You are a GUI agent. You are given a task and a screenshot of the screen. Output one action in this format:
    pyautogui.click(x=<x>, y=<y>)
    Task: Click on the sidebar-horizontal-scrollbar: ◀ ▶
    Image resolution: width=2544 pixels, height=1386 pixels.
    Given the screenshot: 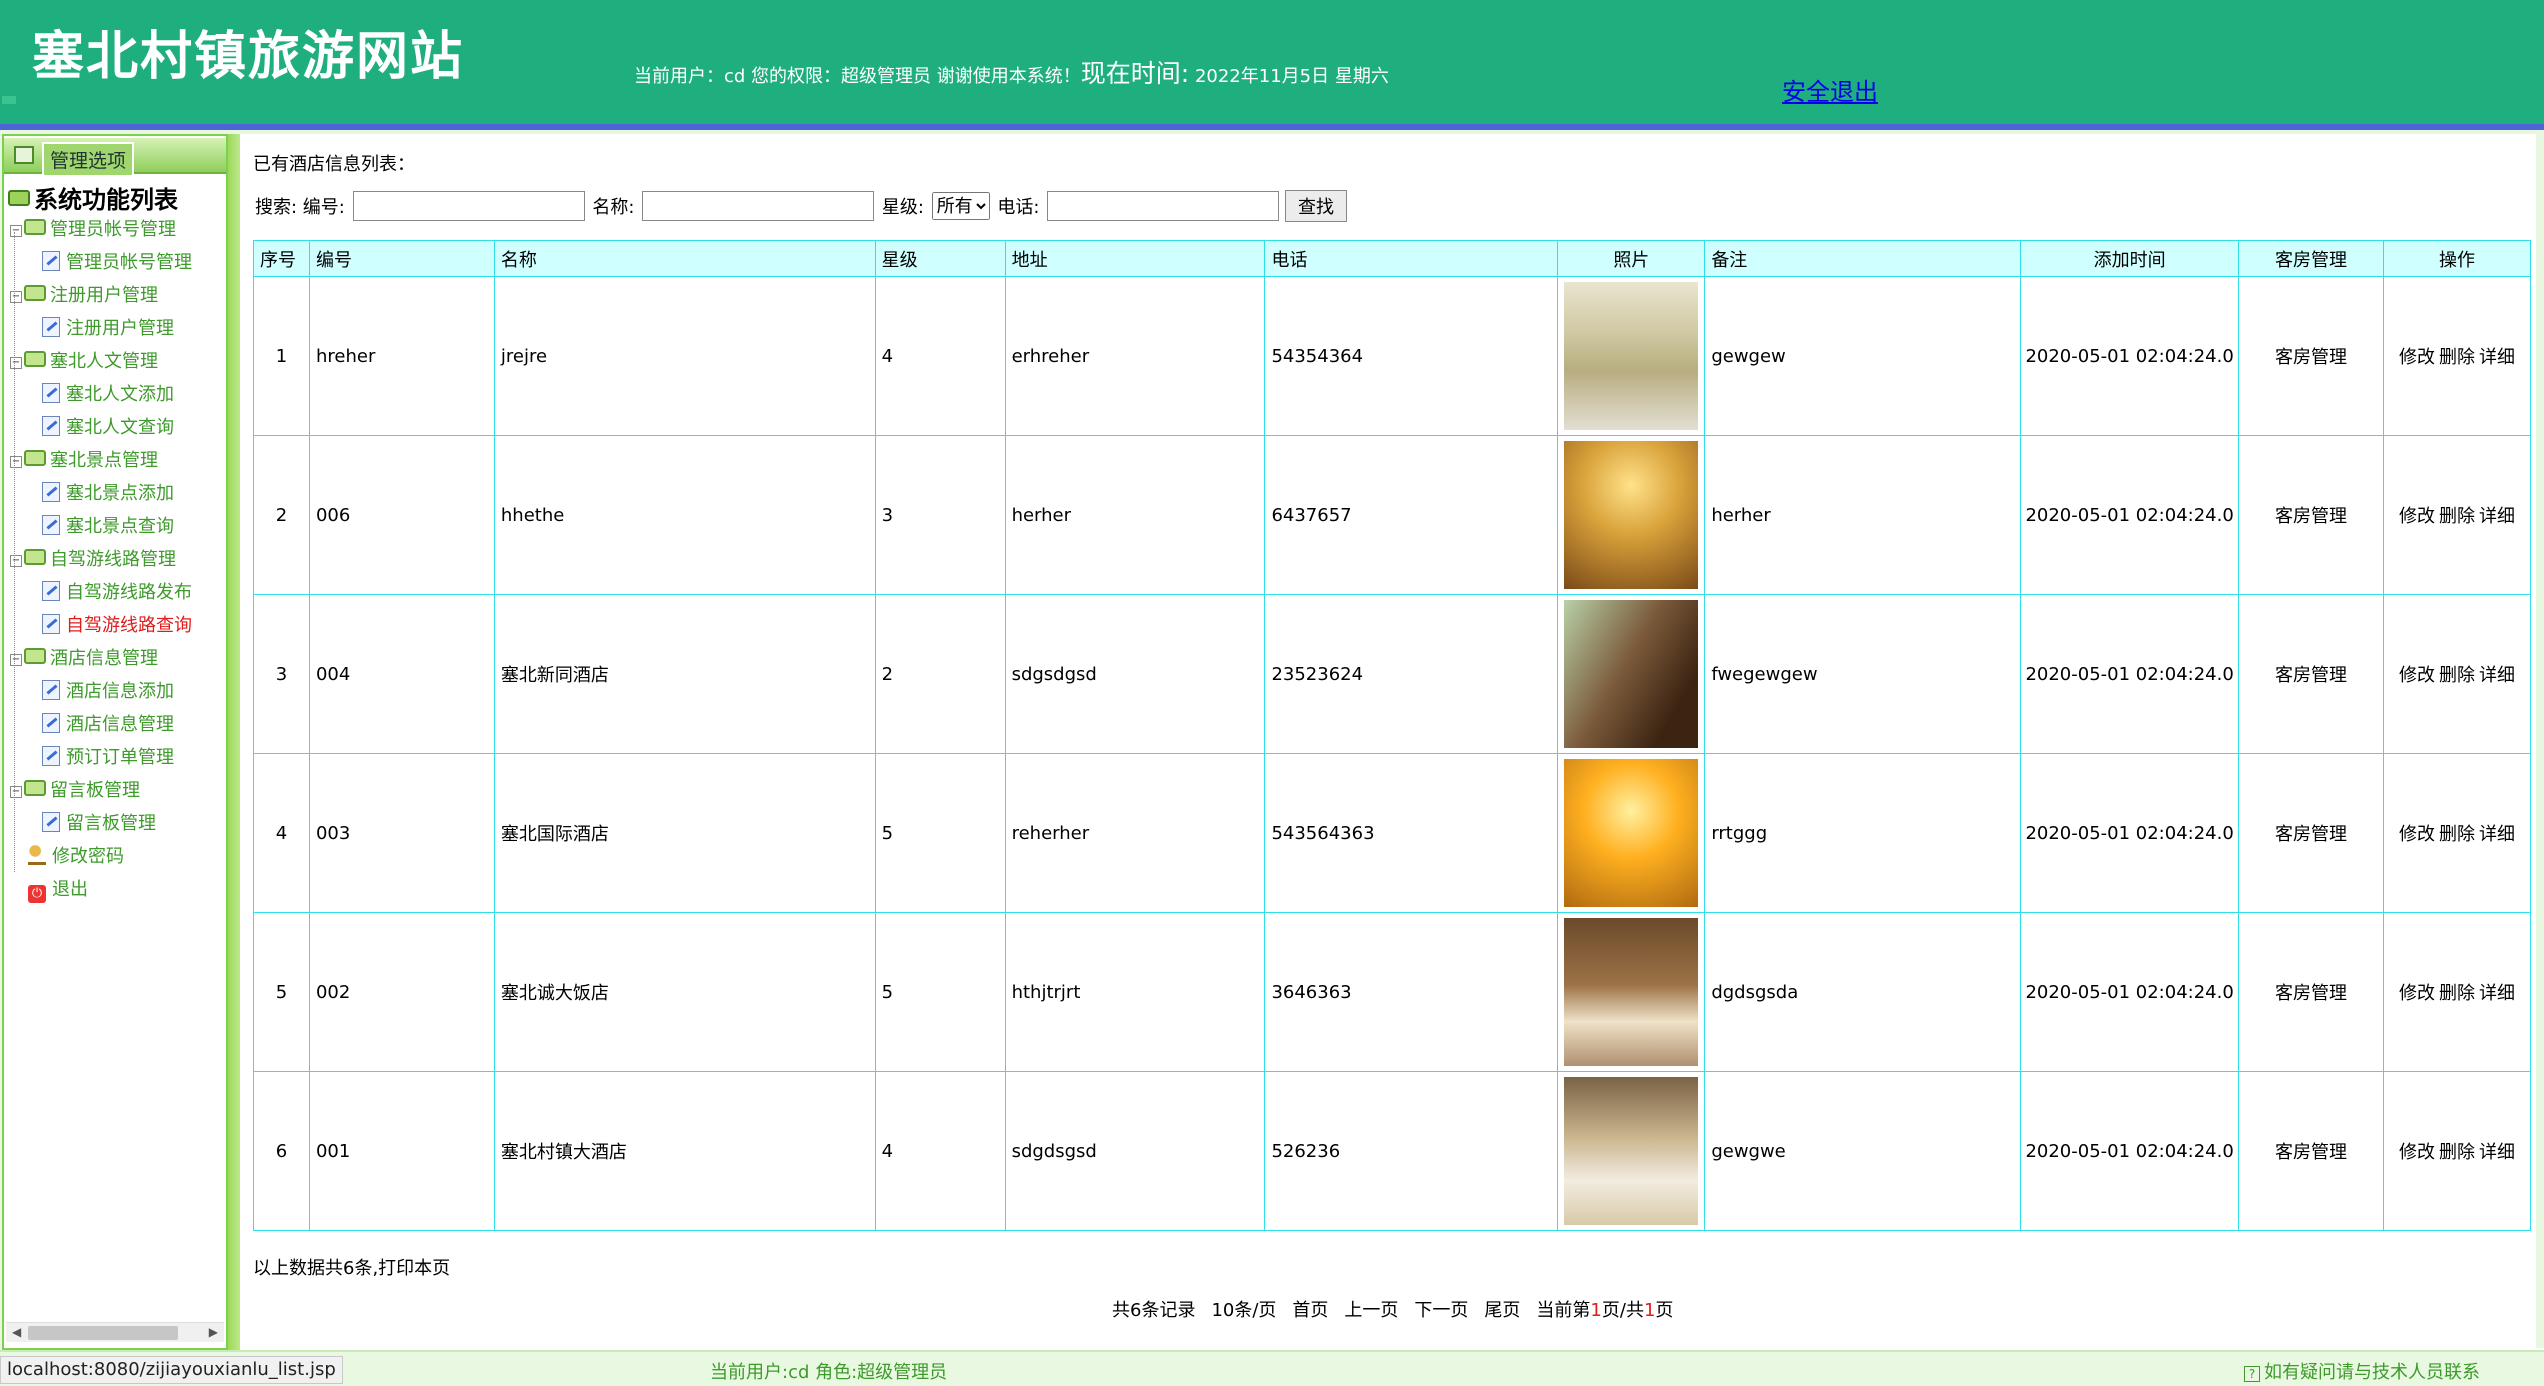 What is the action you would take?
    pyautogui.click(x=115, y=1332)
    